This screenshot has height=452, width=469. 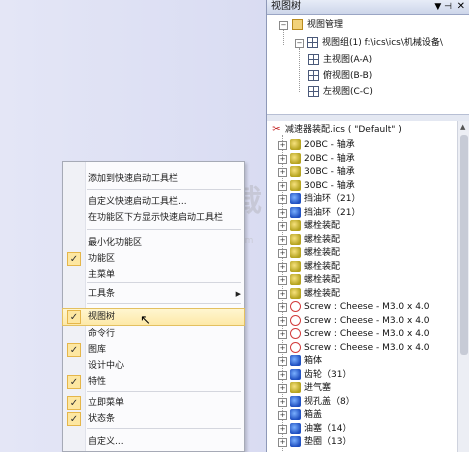 I want to click on model-tree-scrollbar: ▲, so click(x=463, y=286).